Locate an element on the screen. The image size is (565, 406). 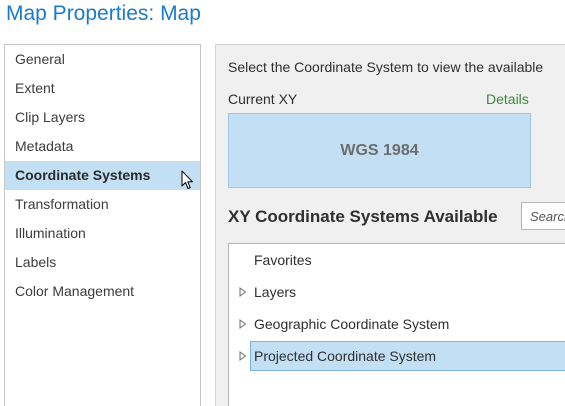
tree-item-projected-coordinate-system: Projected Coordinate System is located at coordinates (402, 356).